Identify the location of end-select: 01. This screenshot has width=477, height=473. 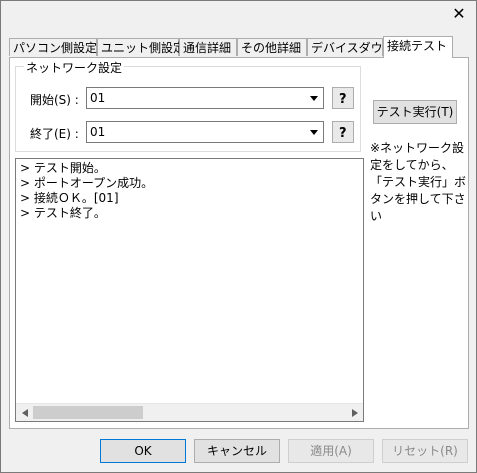
(205, 132).